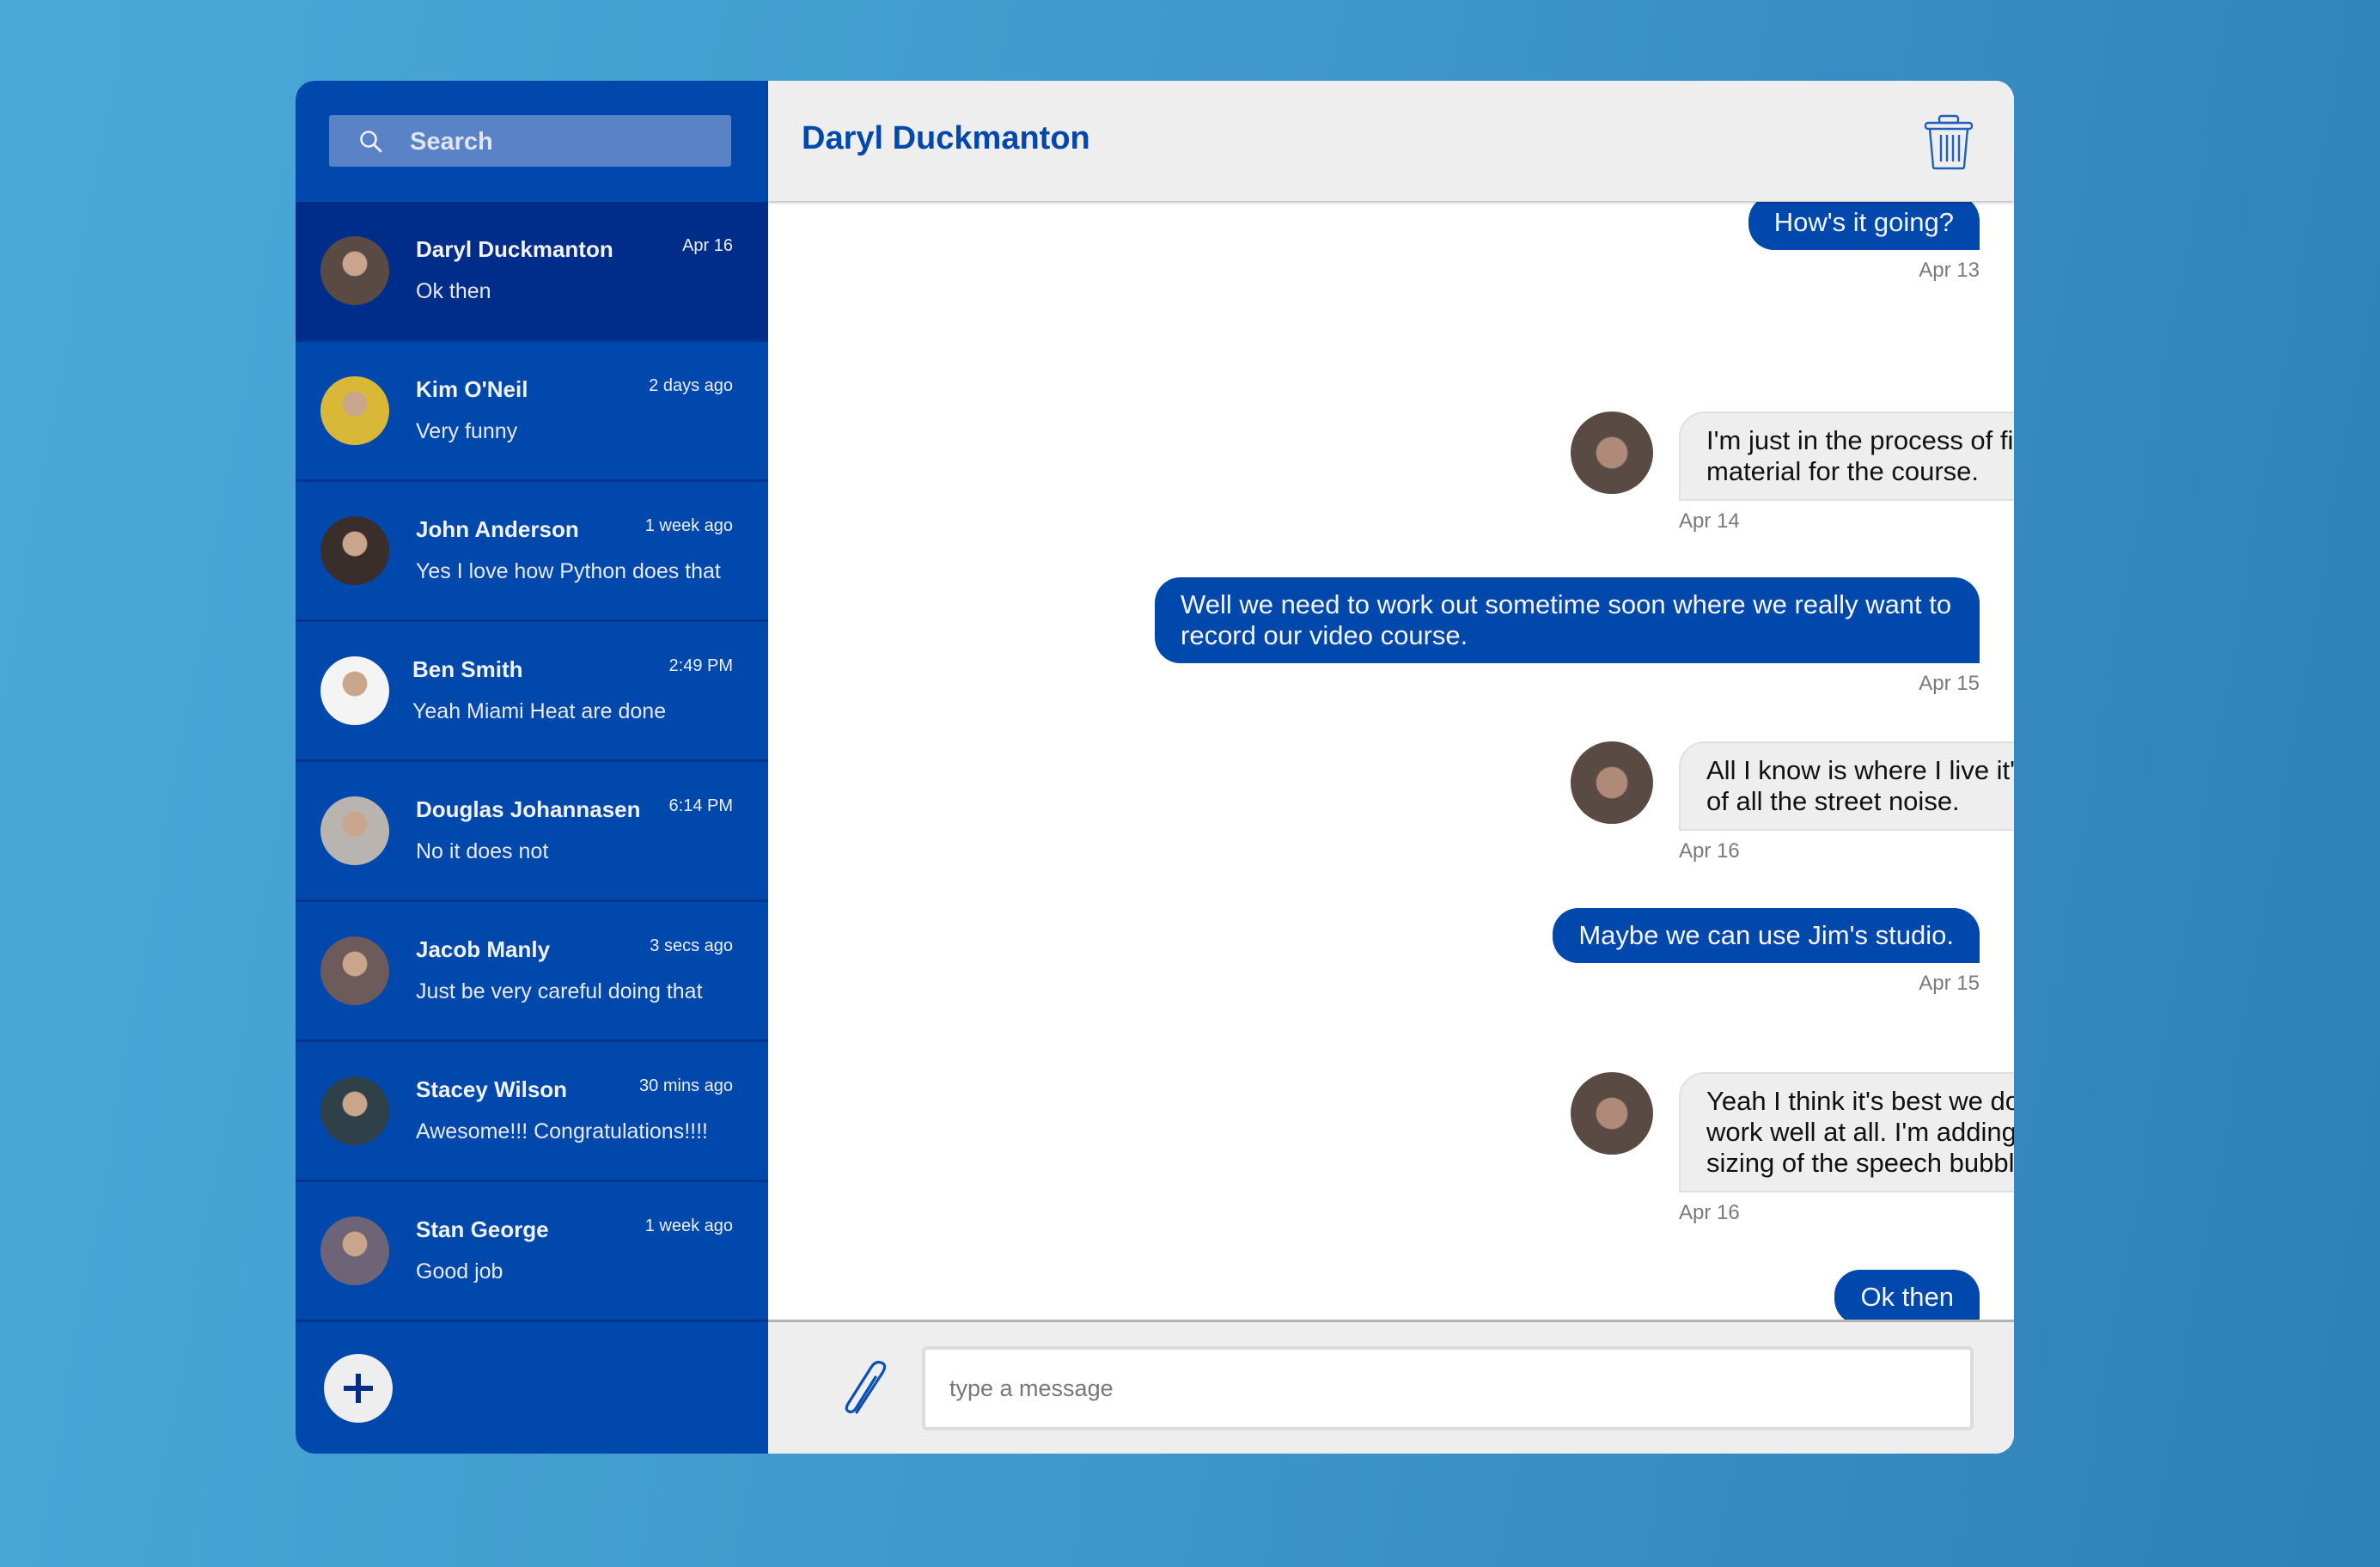  Describe the element at coordinates (459, 1271) in the screenshot. I see `contact-preview: Good job` at that location.